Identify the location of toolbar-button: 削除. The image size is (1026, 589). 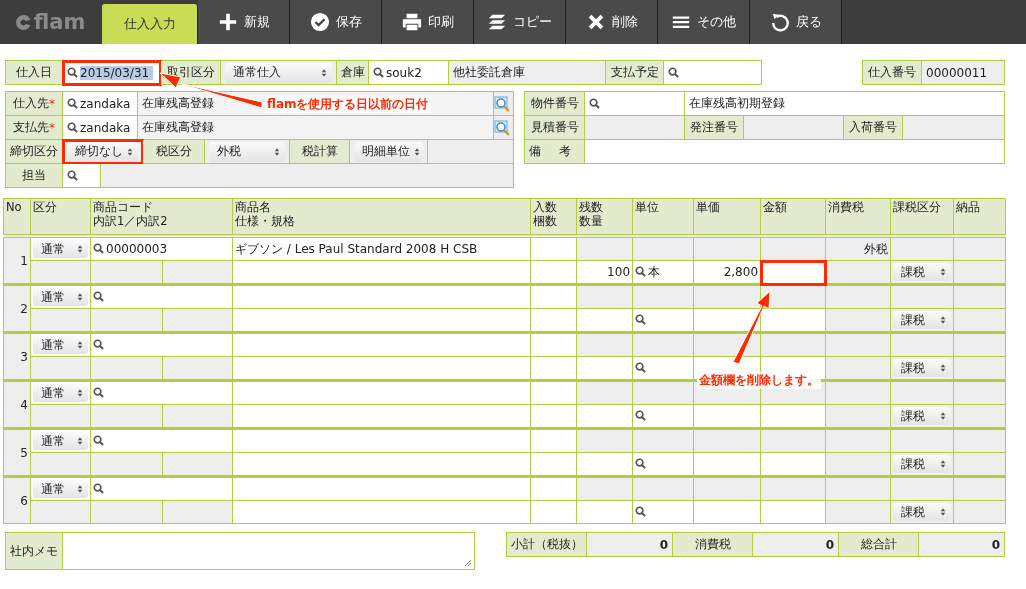
(612, 22).